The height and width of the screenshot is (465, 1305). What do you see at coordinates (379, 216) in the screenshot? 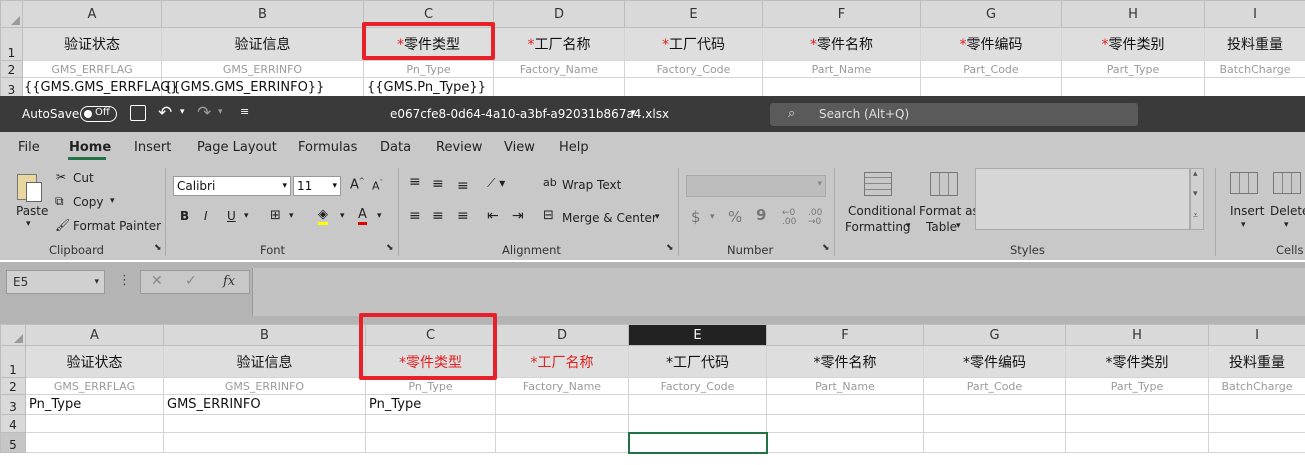
I see `font-color-dropdown-icon: ▾` at bounding box center [379, 216].